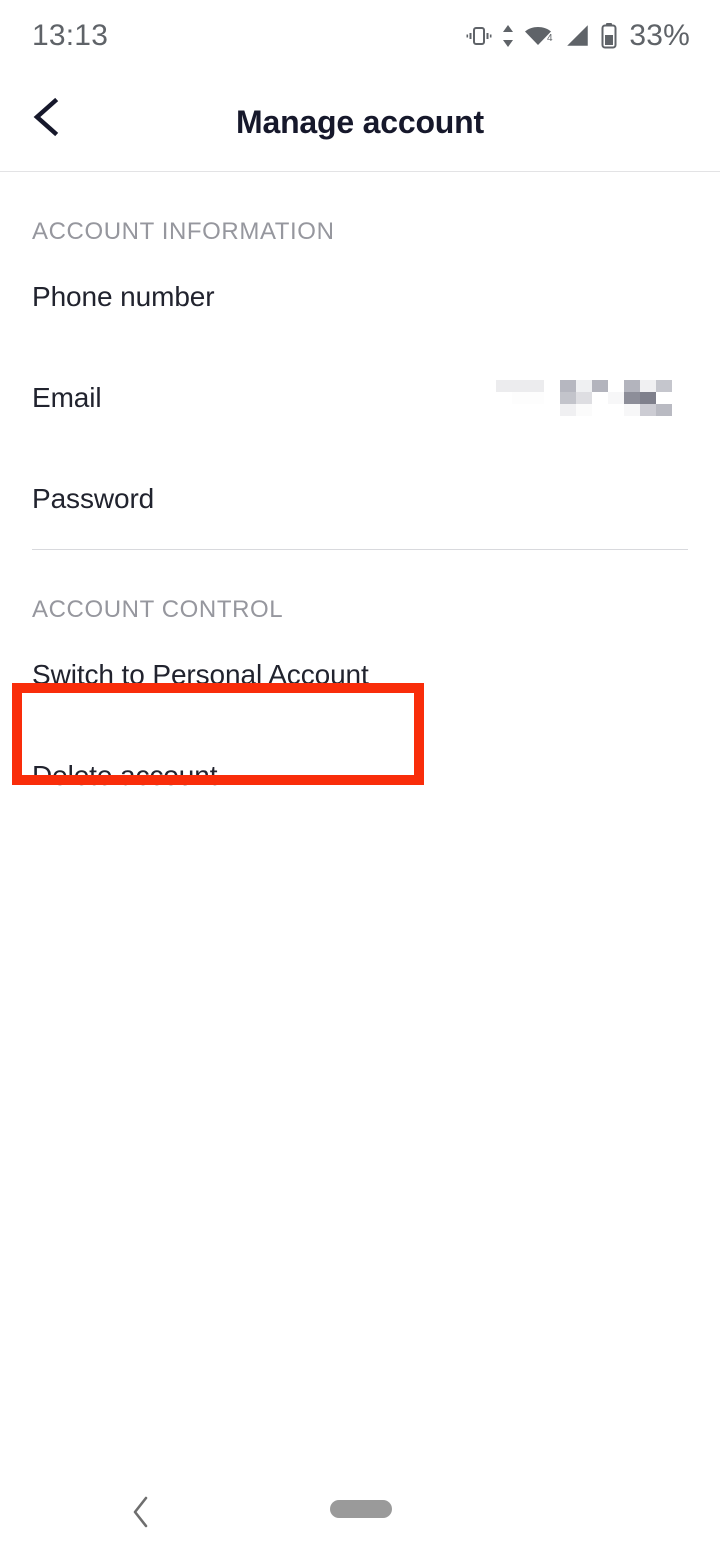 The width and height of the screenshot is (720, 1560). I want to click on email-value-redacted, so click(584, 397).